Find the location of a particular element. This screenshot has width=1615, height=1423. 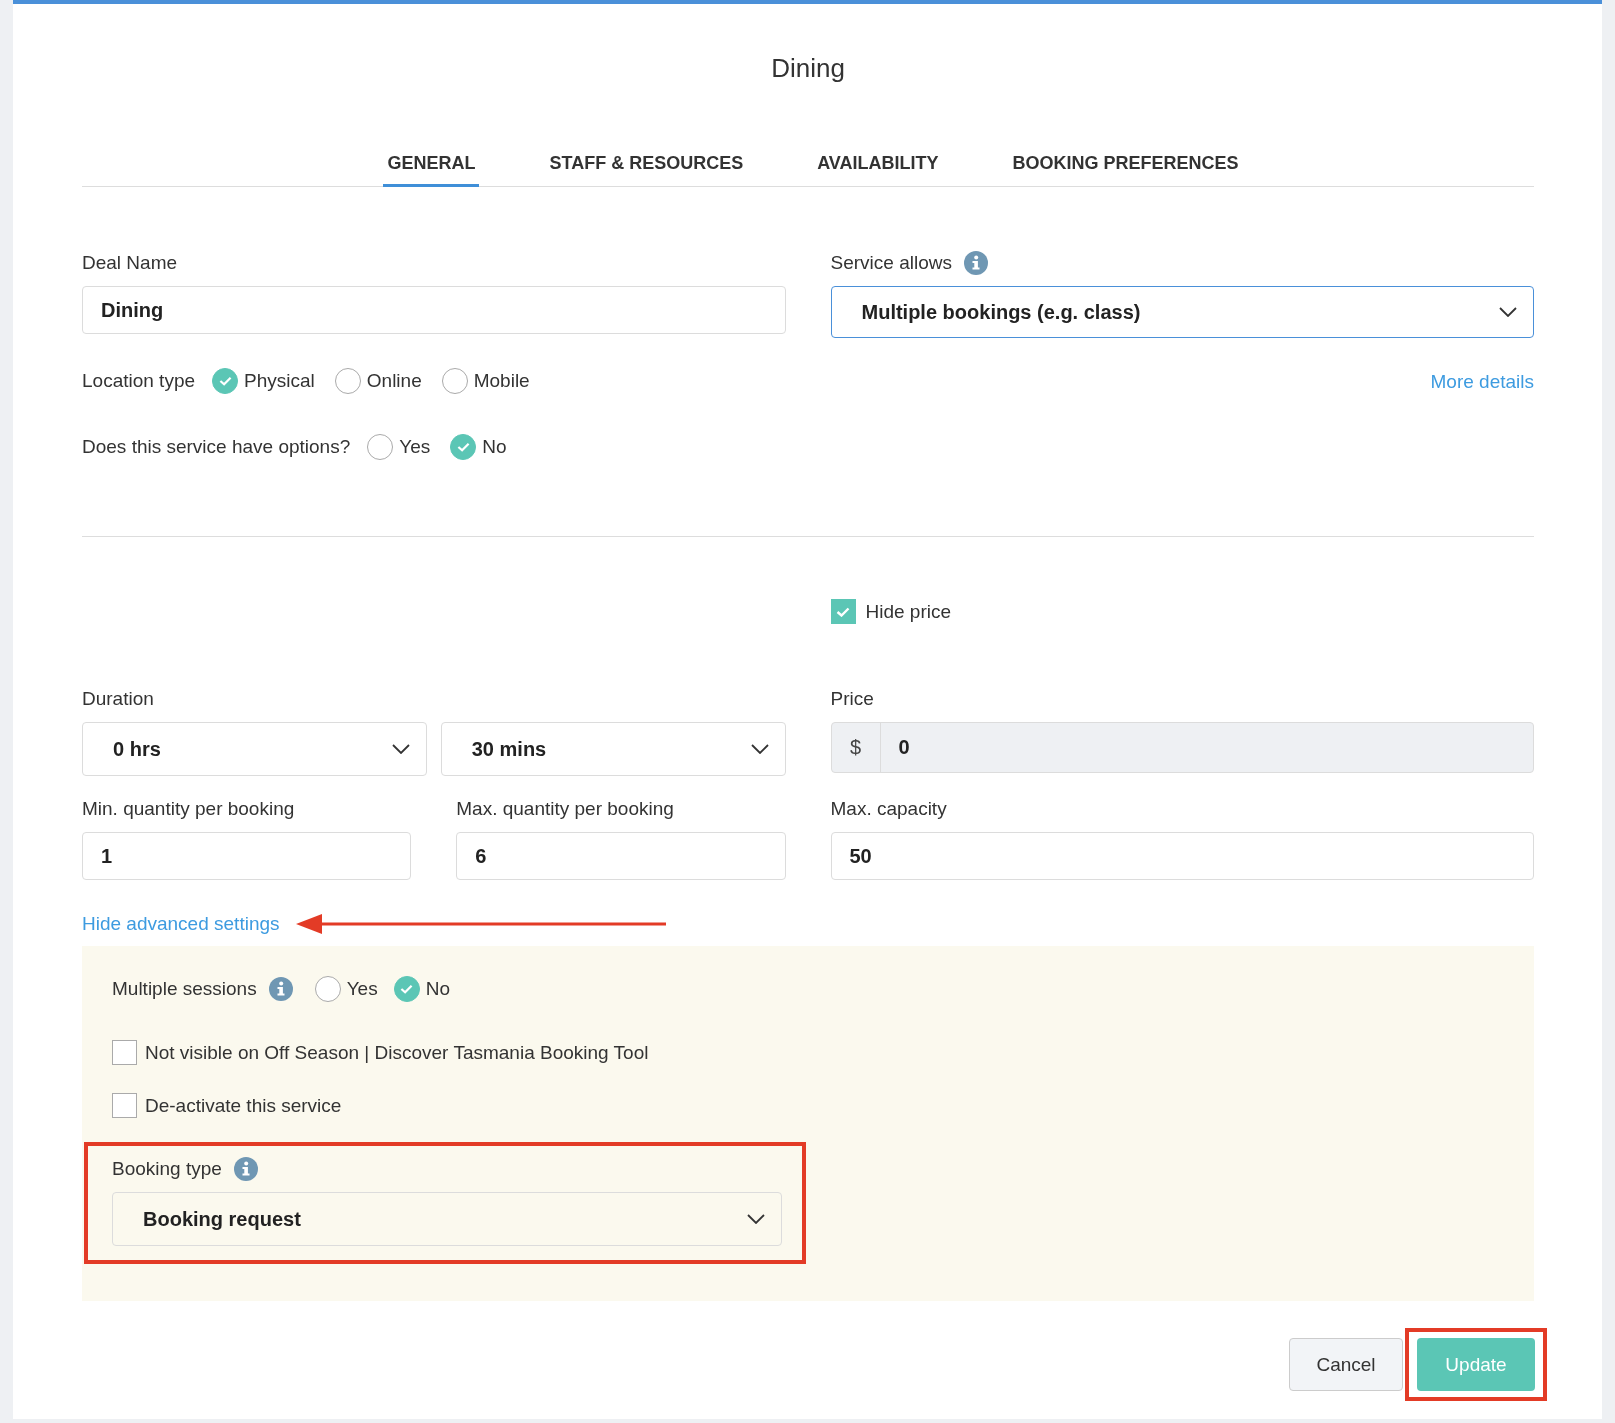

field-label: Service allows is located at coordinates (891, 263).